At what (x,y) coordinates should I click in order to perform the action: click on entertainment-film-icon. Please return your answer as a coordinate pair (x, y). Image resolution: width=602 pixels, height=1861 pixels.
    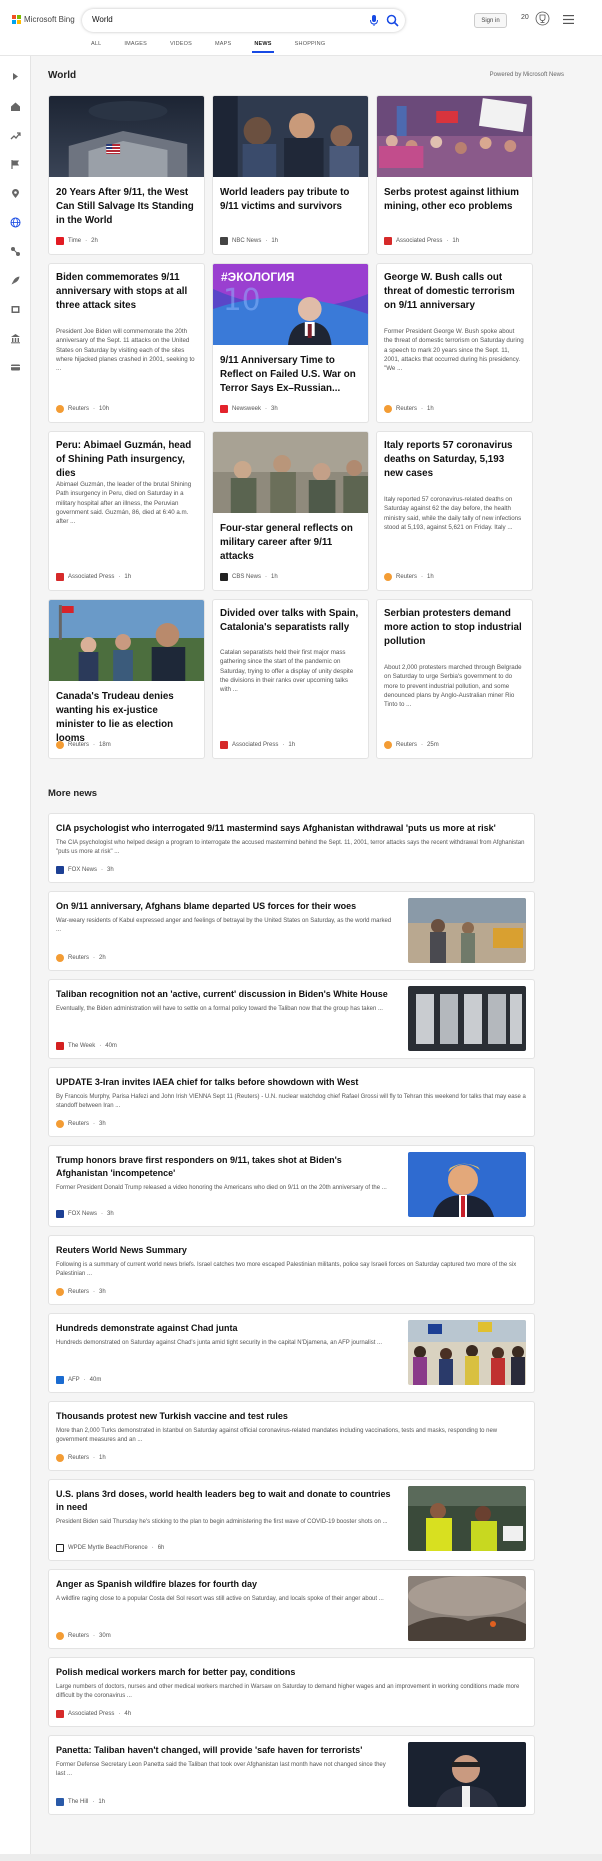
    Looking at the image, I should click on (15, 307).